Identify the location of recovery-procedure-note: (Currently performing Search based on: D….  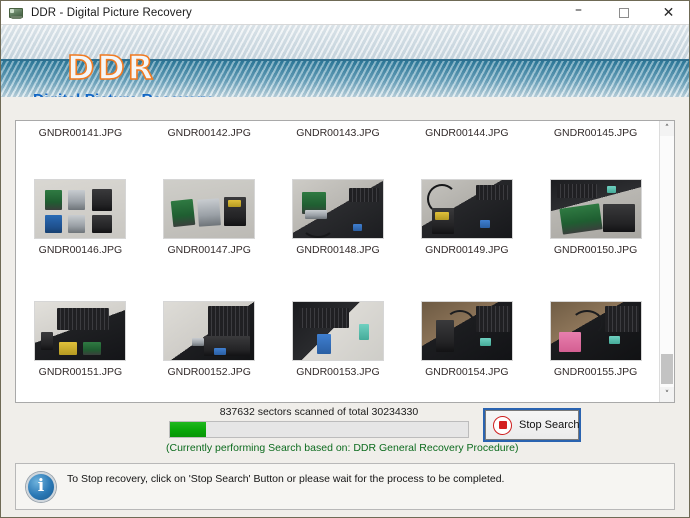
(342, 448).